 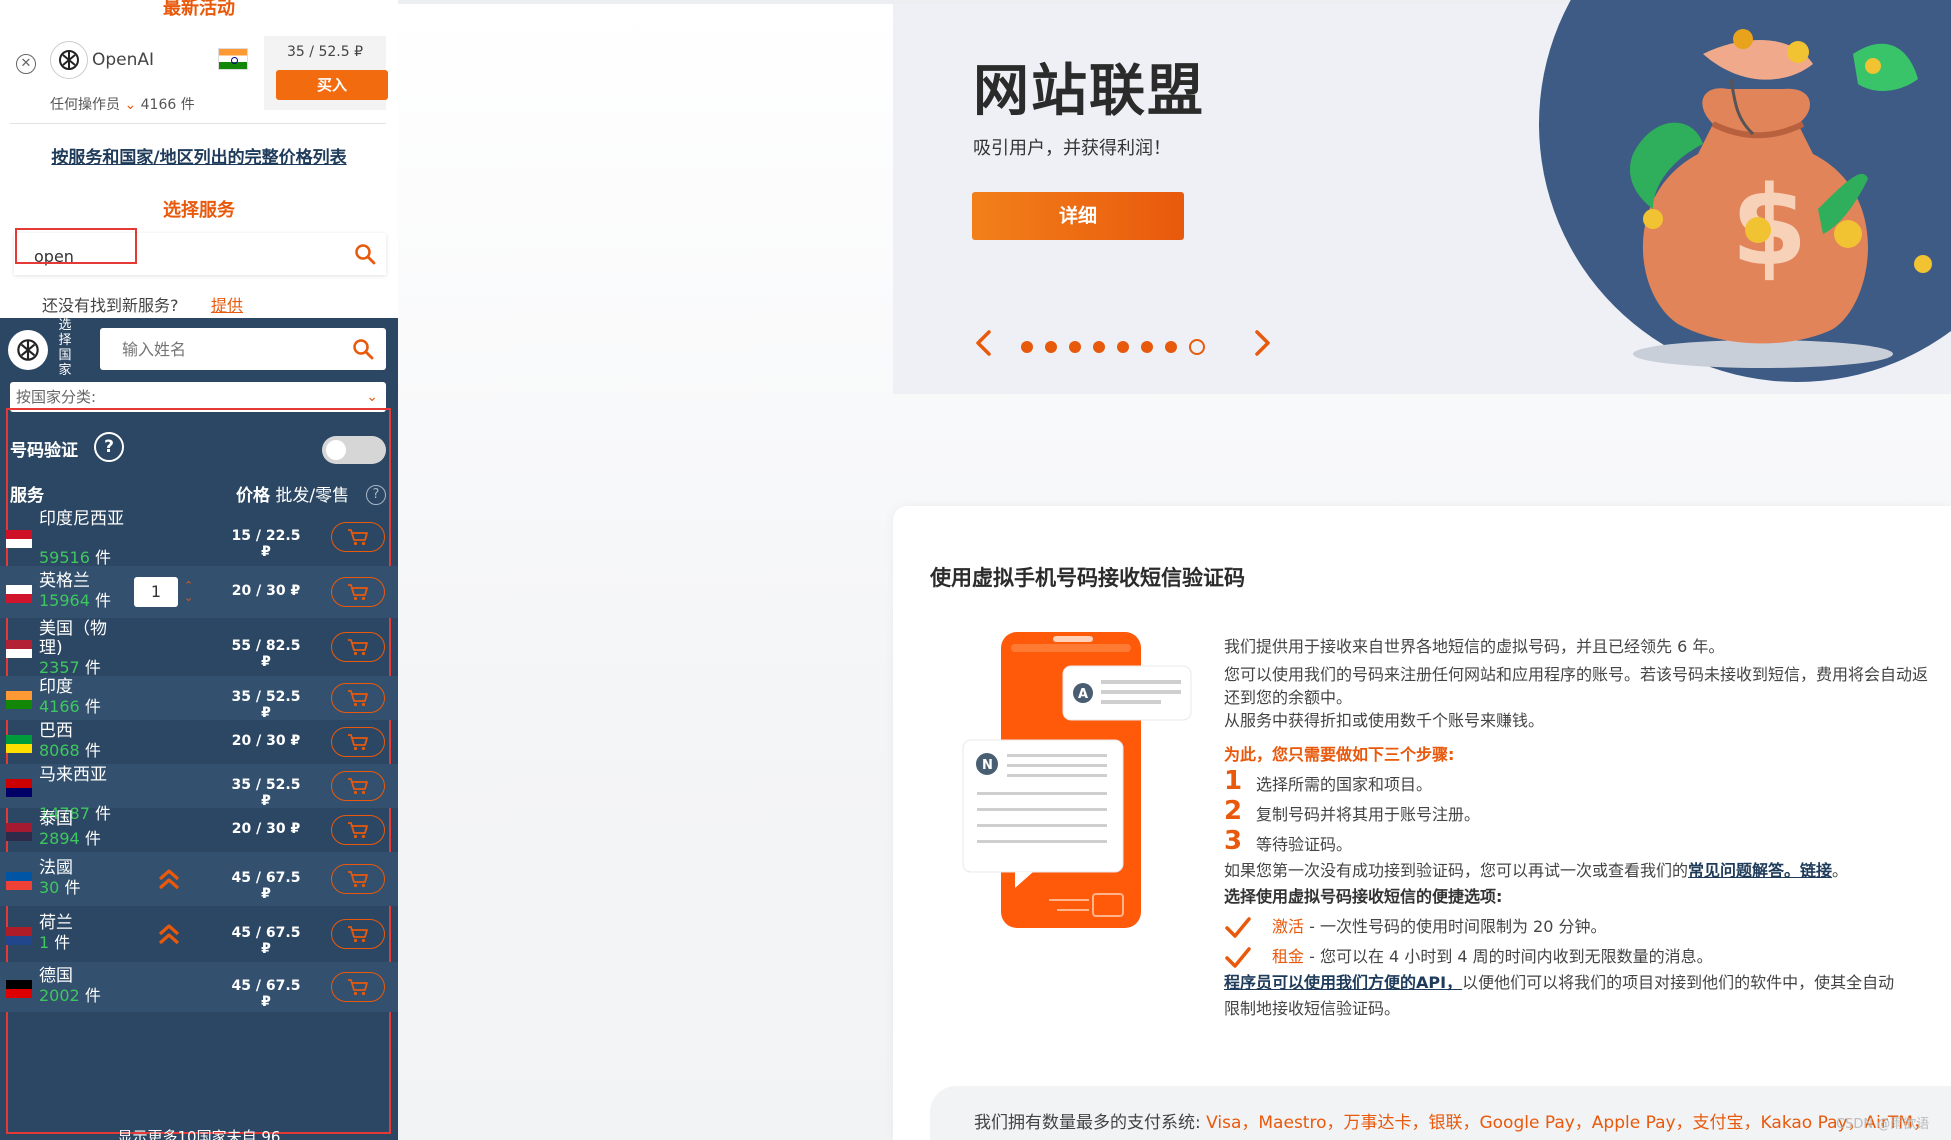 What do you see at coordinates (49, 887) in the screenshot?
I see `count-number: 30` at bounding box center [49, 887].